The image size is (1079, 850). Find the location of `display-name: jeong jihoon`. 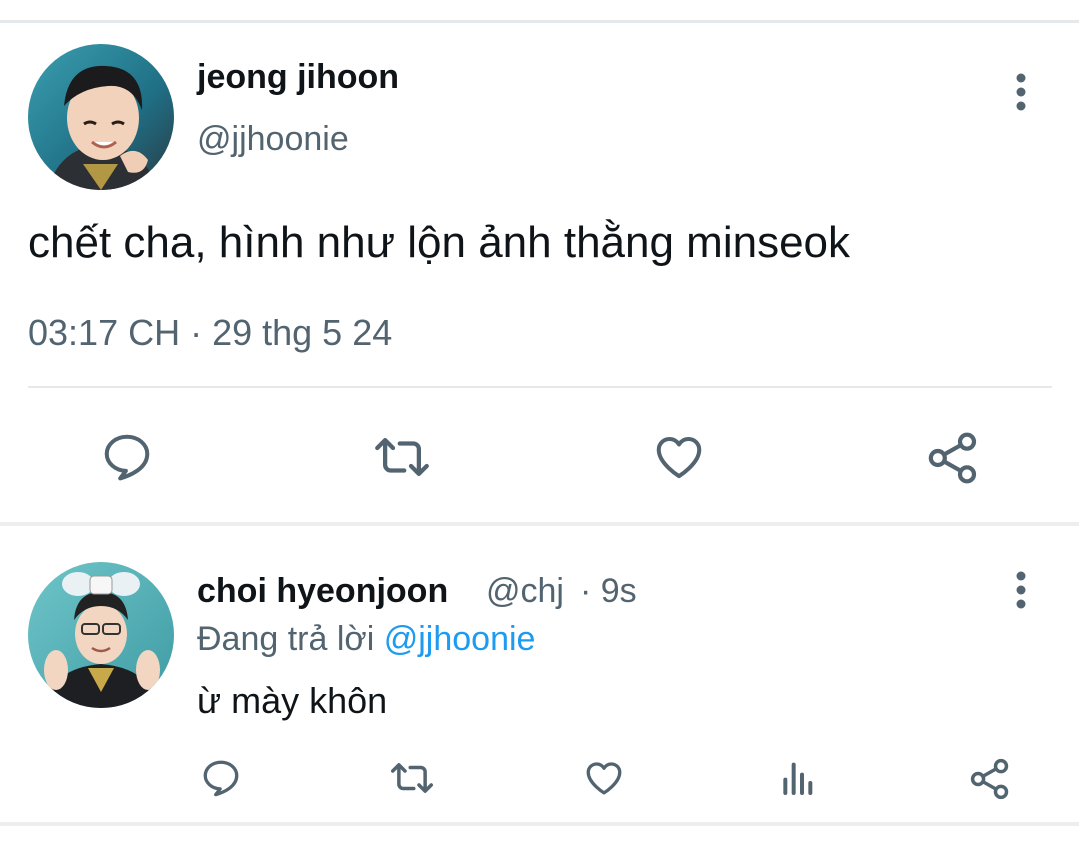

display-name: jeong jihoon is located at coordinates (298, 77).